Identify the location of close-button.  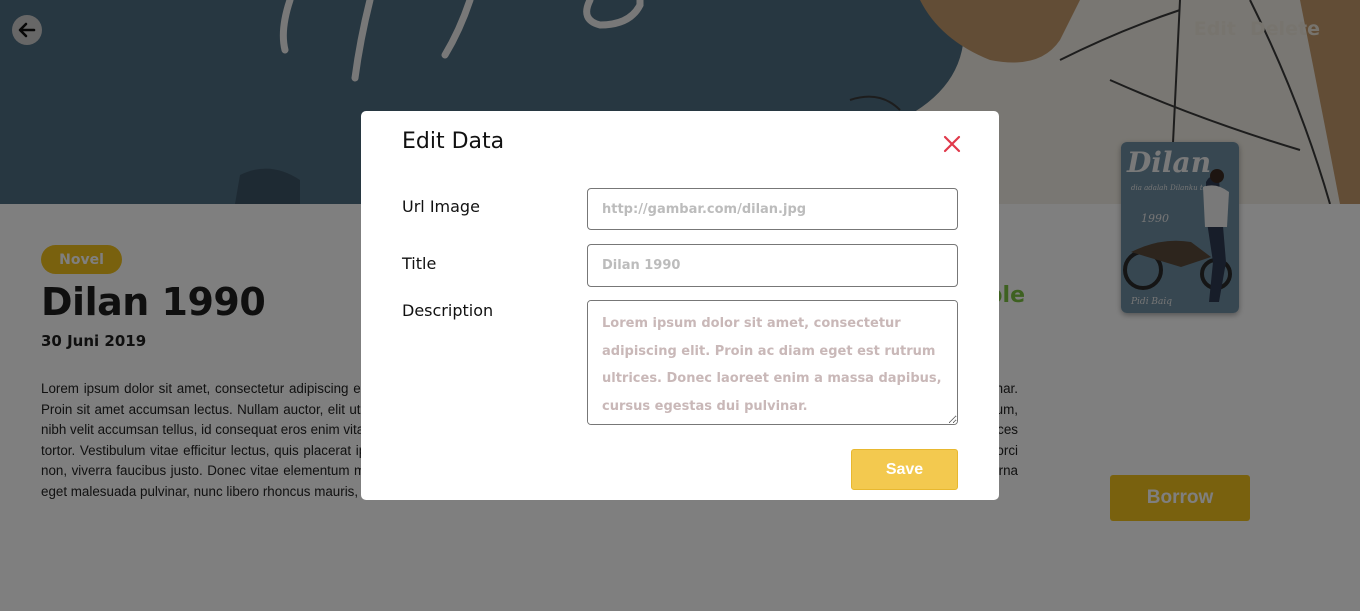
(952, 144).